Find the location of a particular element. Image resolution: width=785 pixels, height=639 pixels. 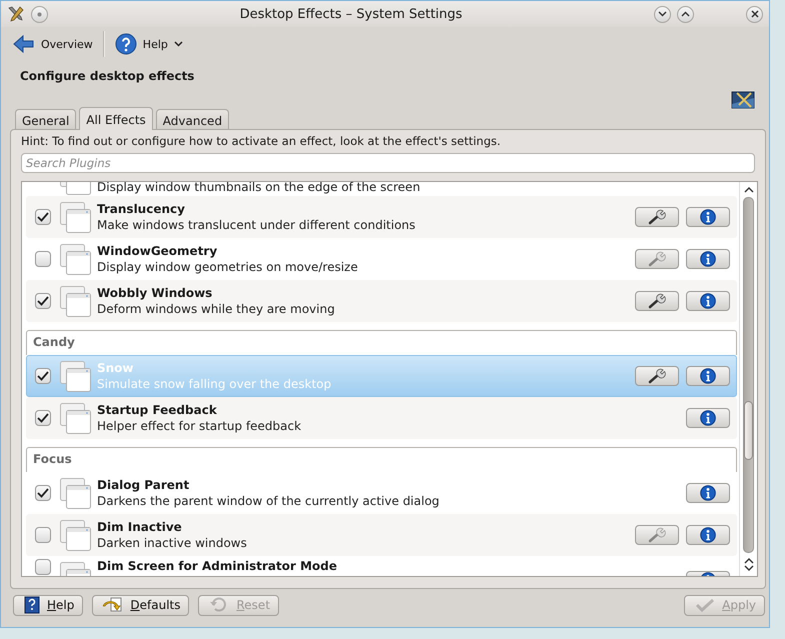

effect-row: Wobbly Windows Deform windows while they are moving is located at coordinates (381, 301).